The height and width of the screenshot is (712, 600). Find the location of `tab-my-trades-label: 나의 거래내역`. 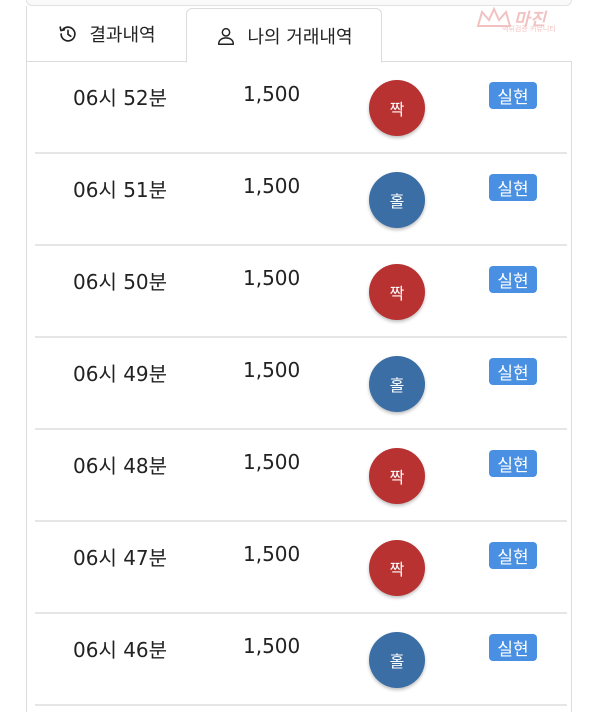

tab-my-trades-label: 나의 거래내역 is located at coordinates (300, 37).